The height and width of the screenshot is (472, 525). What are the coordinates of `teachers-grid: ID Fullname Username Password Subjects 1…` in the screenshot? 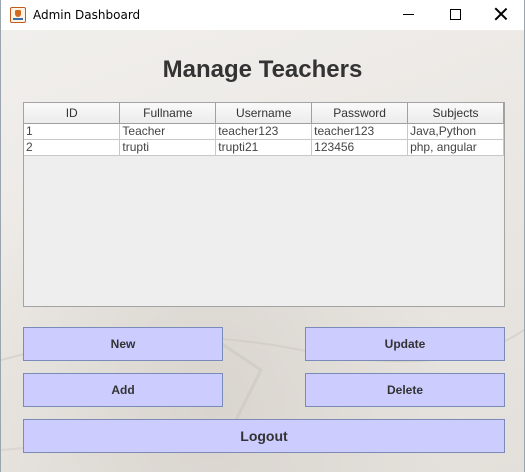 It's located at (264, 129).